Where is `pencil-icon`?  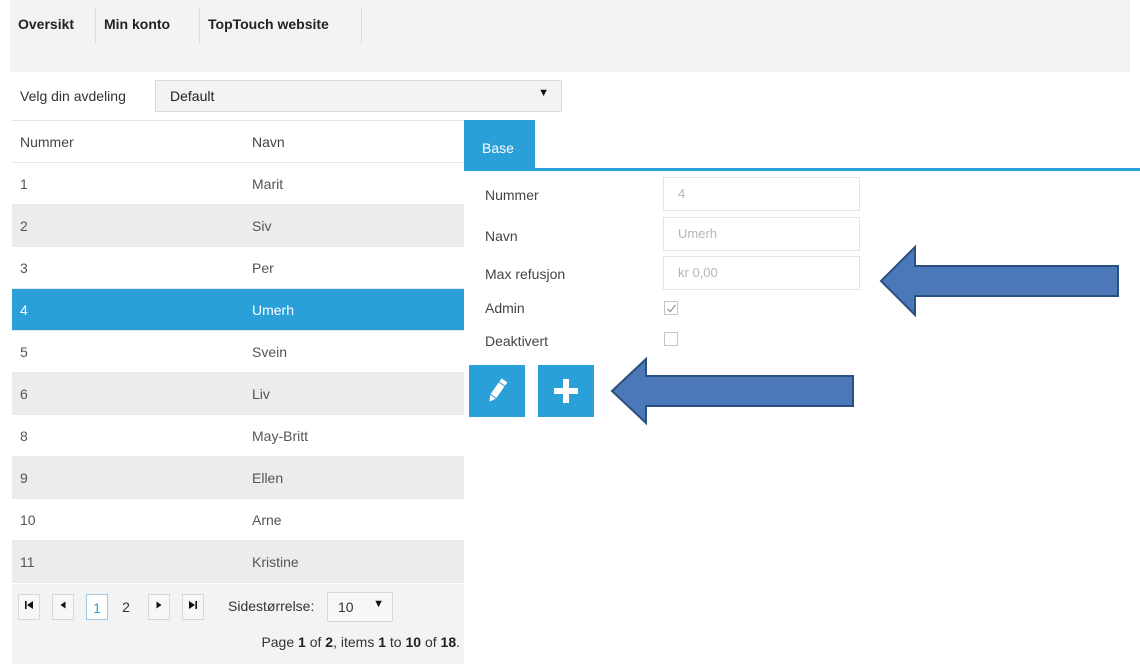
pencil-icon is located at coordinates (498, 390).